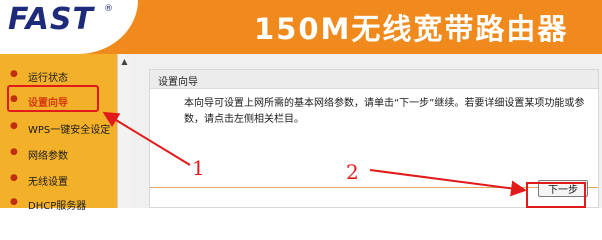  Describe the element at coordinates (374, 79) in the screenshot. I see `panel-header: 设置向导` at that location.